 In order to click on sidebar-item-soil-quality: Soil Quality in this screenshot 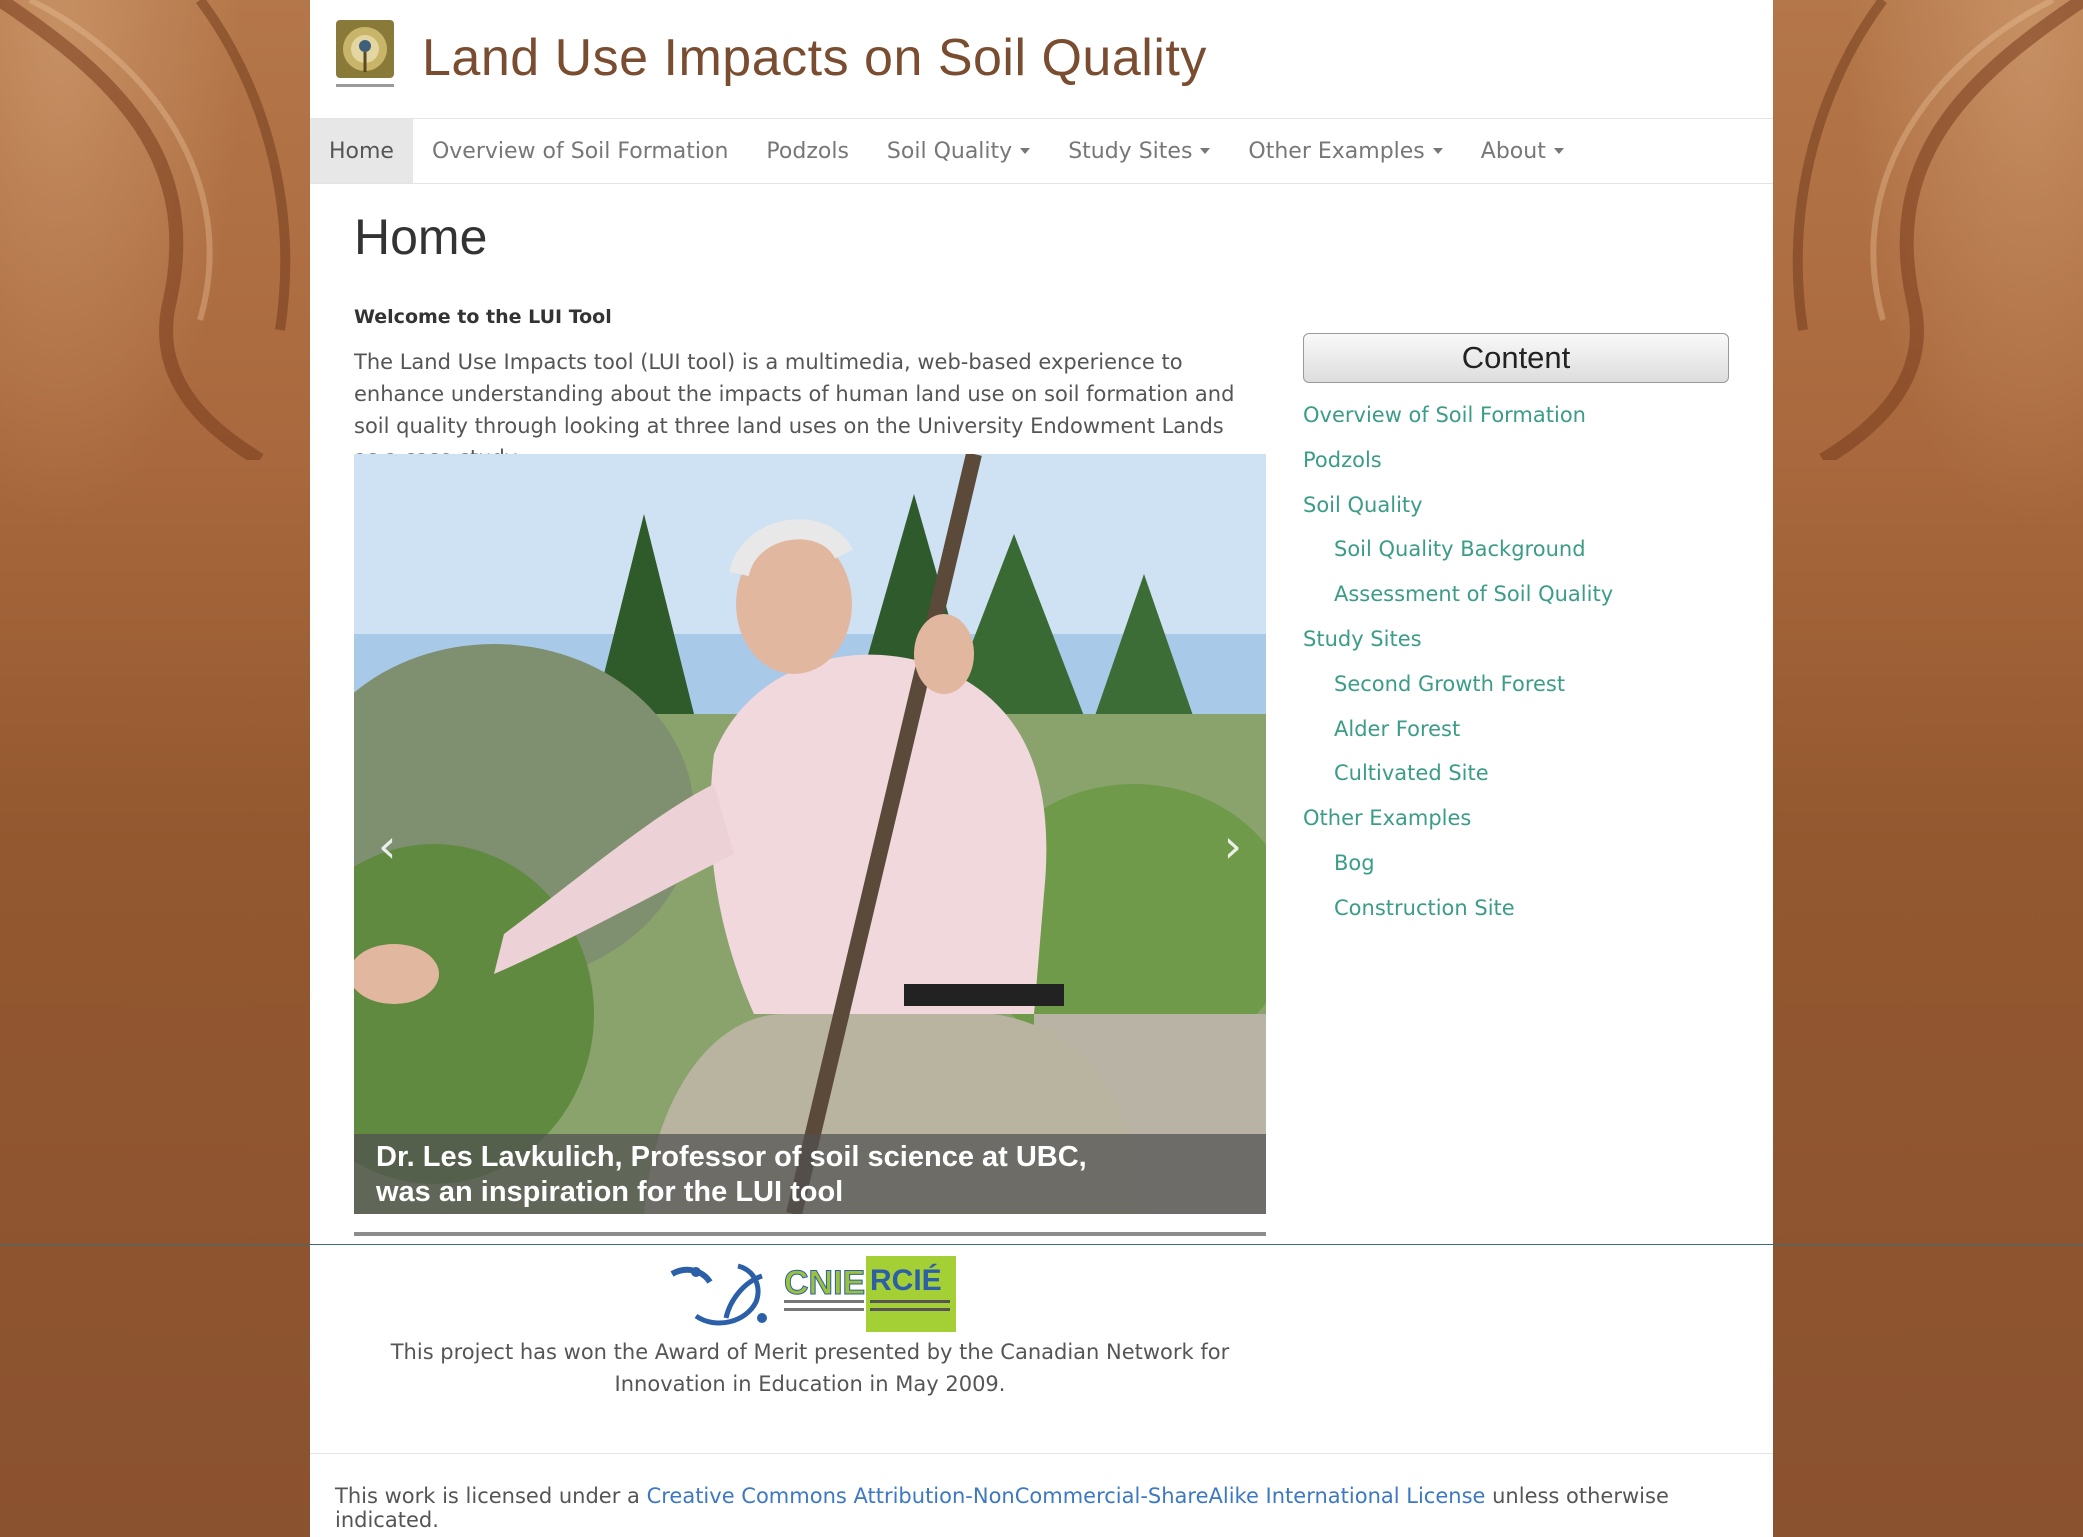, I will do `click(1516, 505)`.